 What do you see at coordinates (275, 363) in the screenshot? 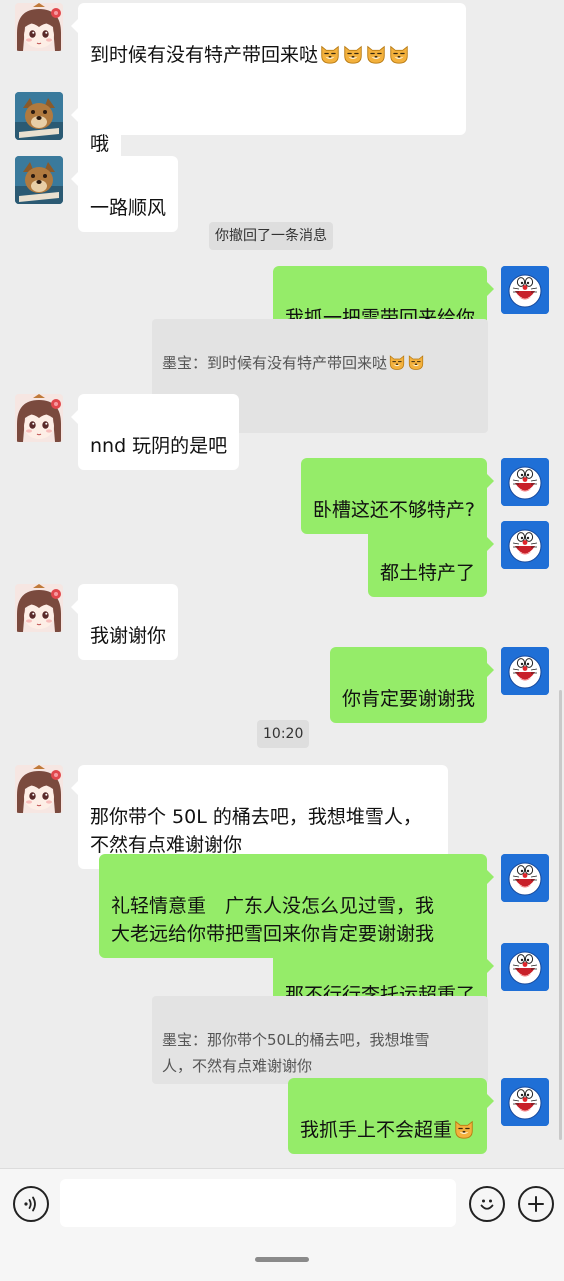
I see `quoted-text: 墨宝：到时候有没有特产带回来哒` at bounding box center [275, 363].